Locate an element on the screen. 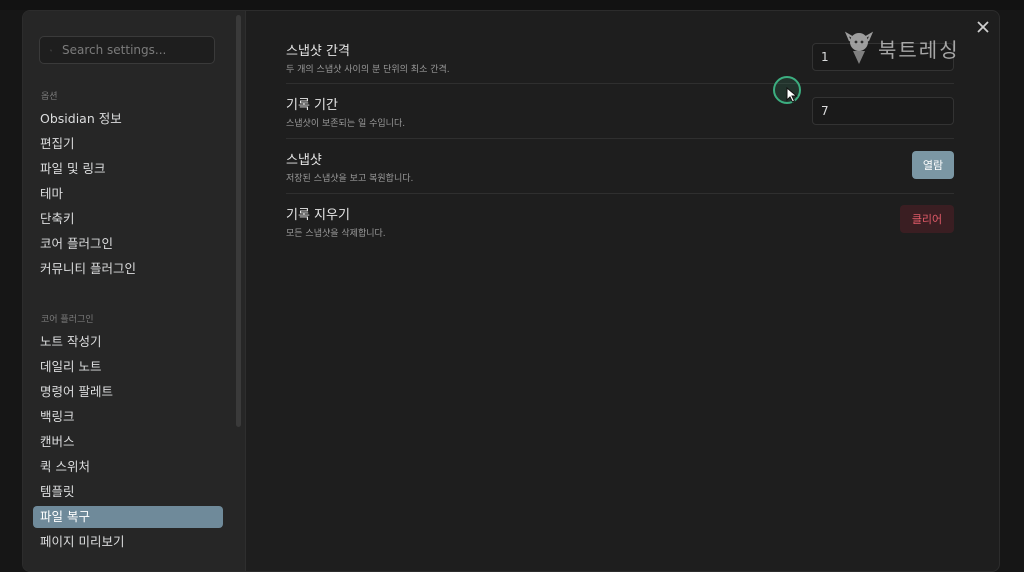 This screenshot has height=572, width=1024. app-background is located at coordinates (512, 5).